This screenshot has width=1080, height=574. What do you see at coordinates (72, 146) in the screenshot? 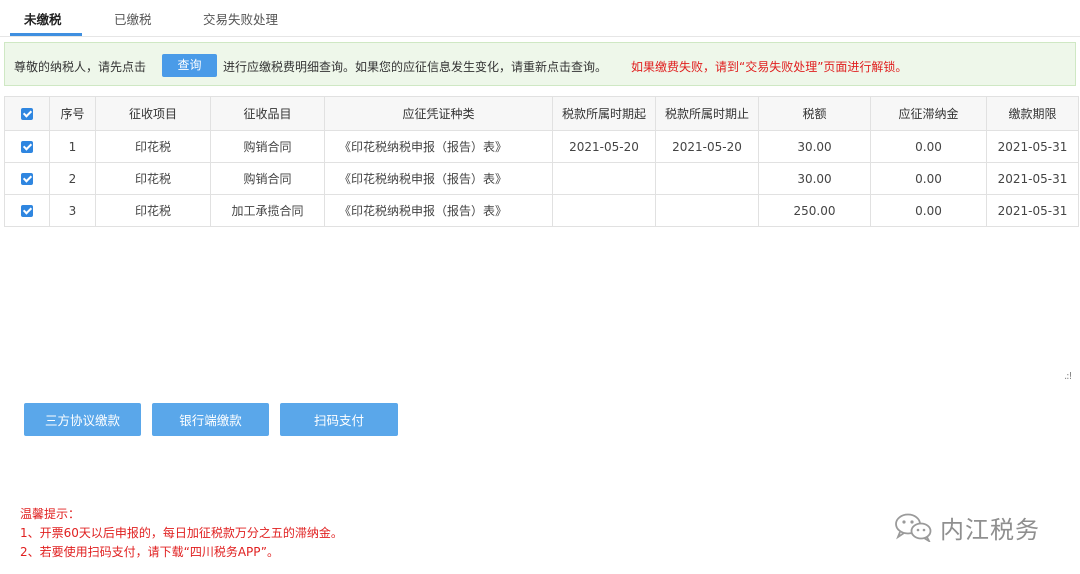
I see `cell-no: 1` at bounding box center [72, 146].